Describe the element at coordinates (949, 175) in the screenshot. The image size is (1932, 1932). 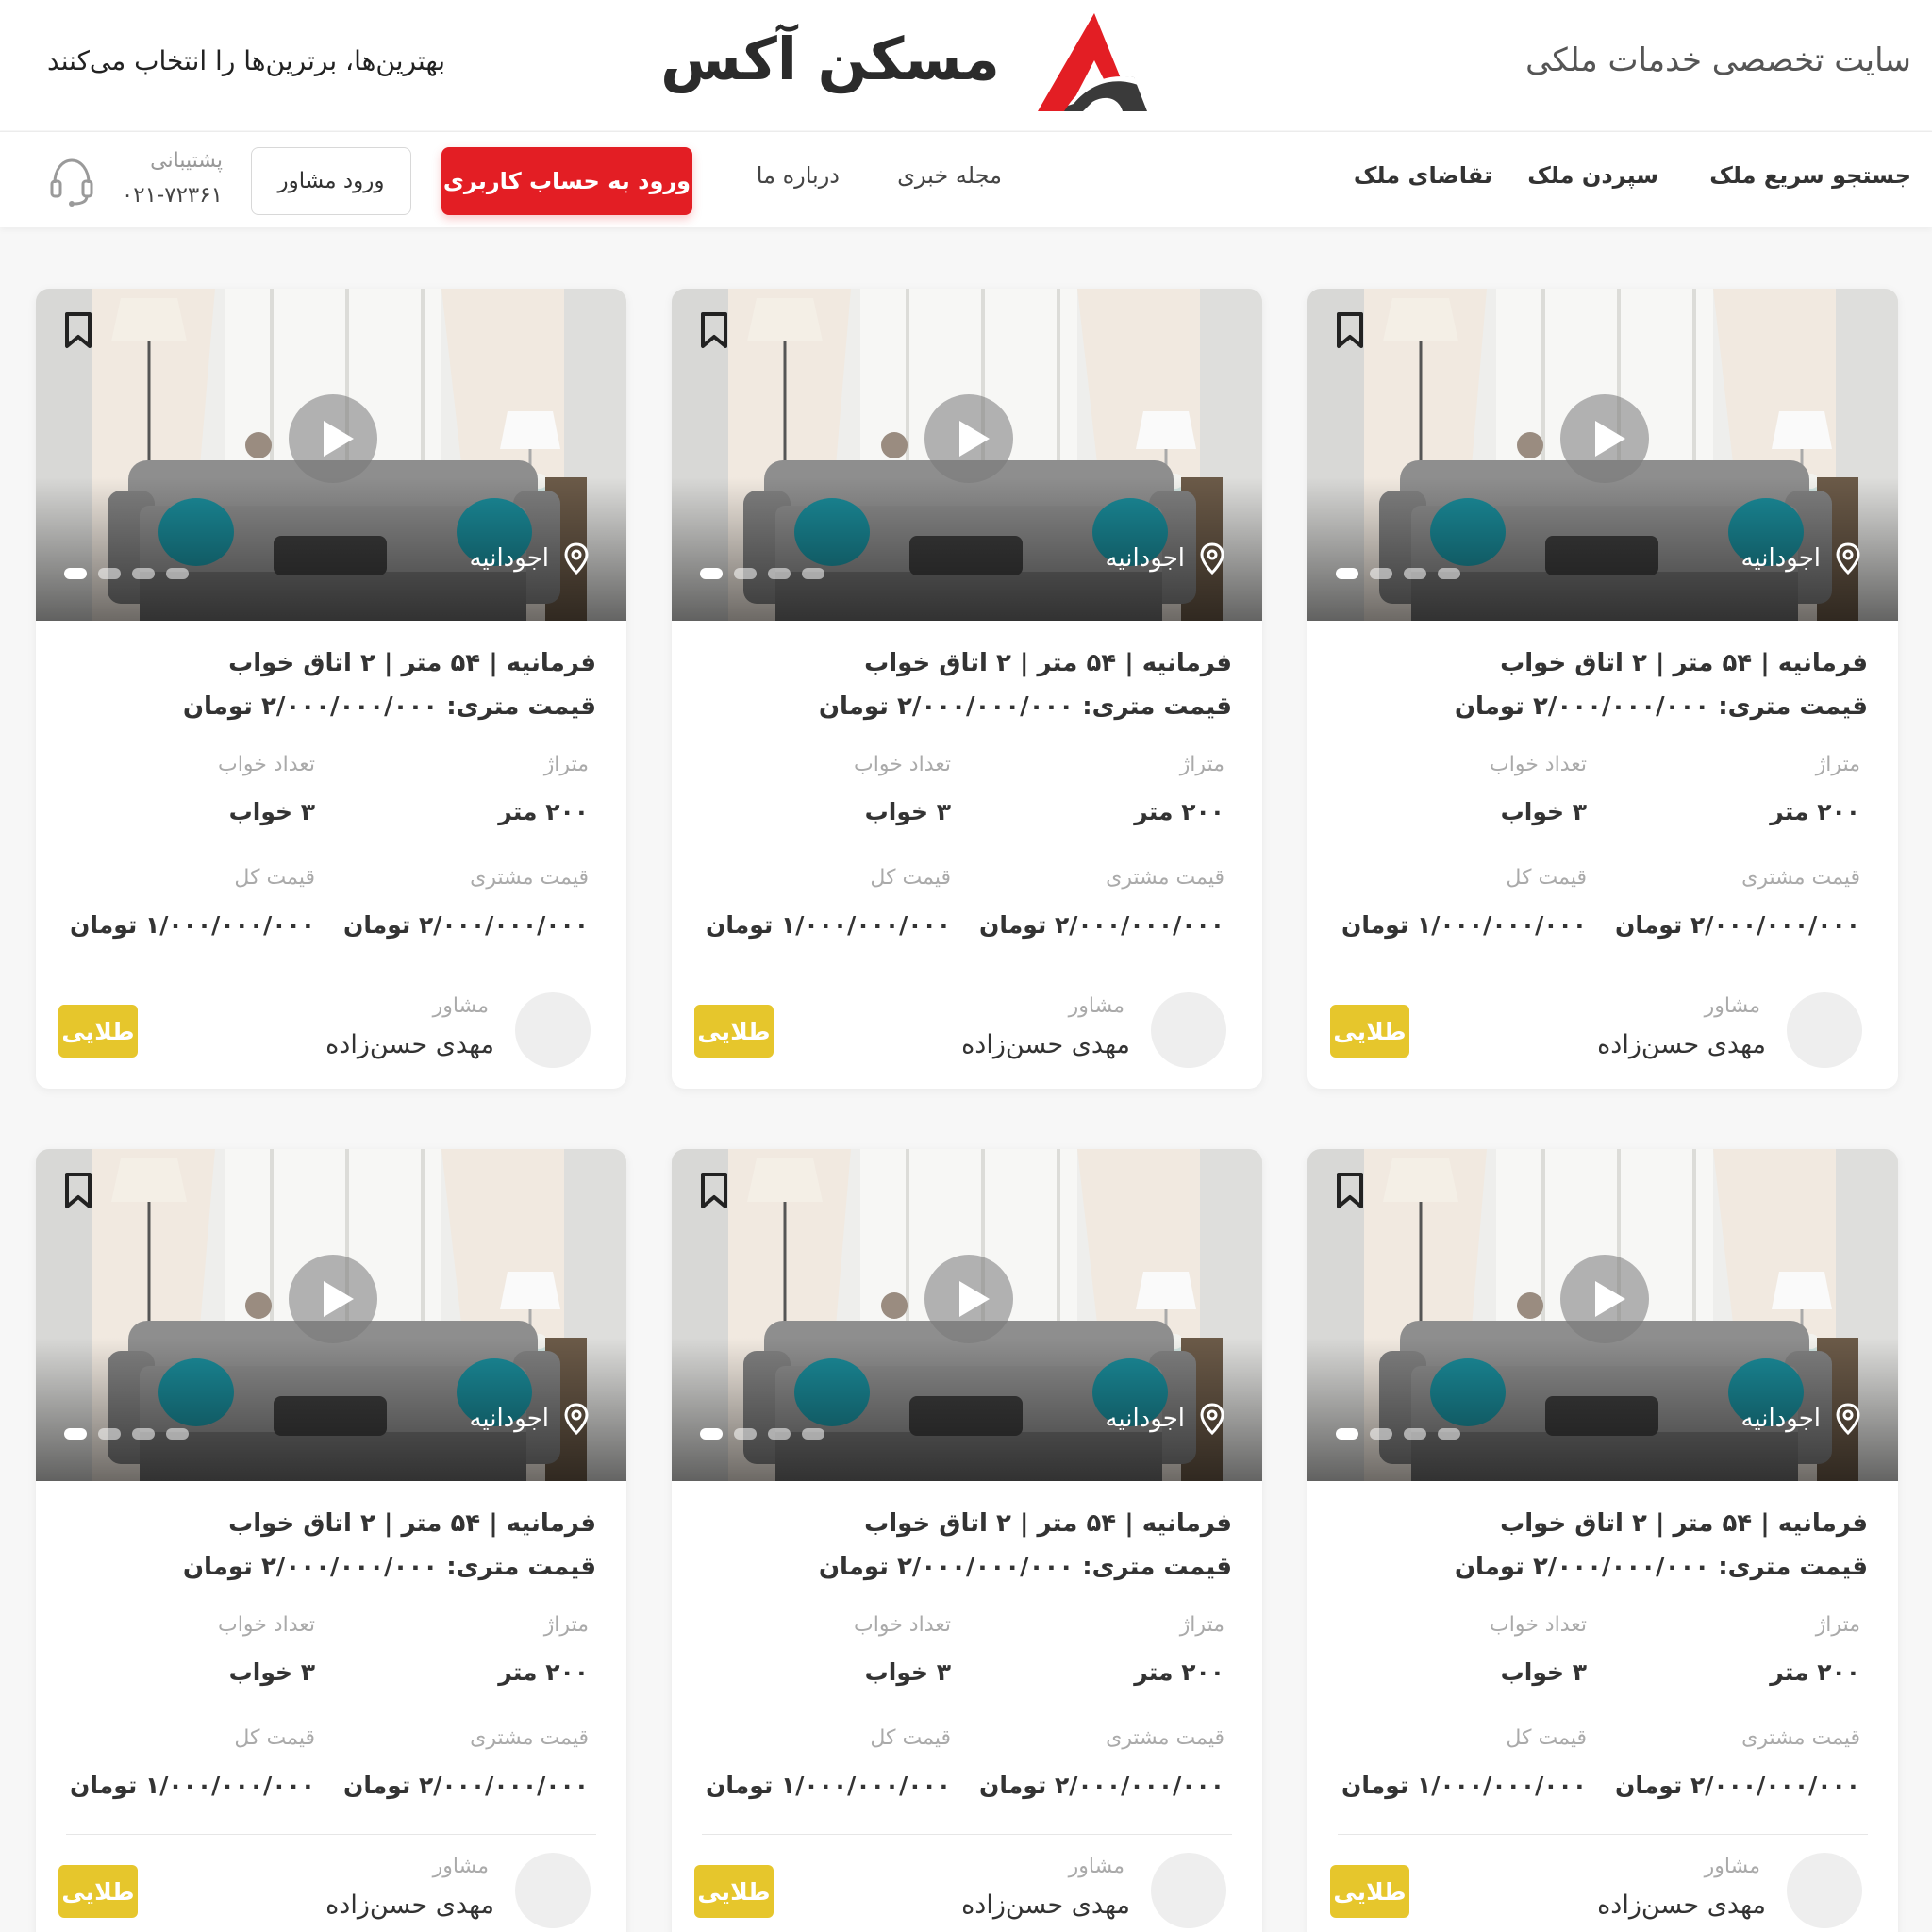
I see `nav-news-magazine: مجله خبری` at that location.